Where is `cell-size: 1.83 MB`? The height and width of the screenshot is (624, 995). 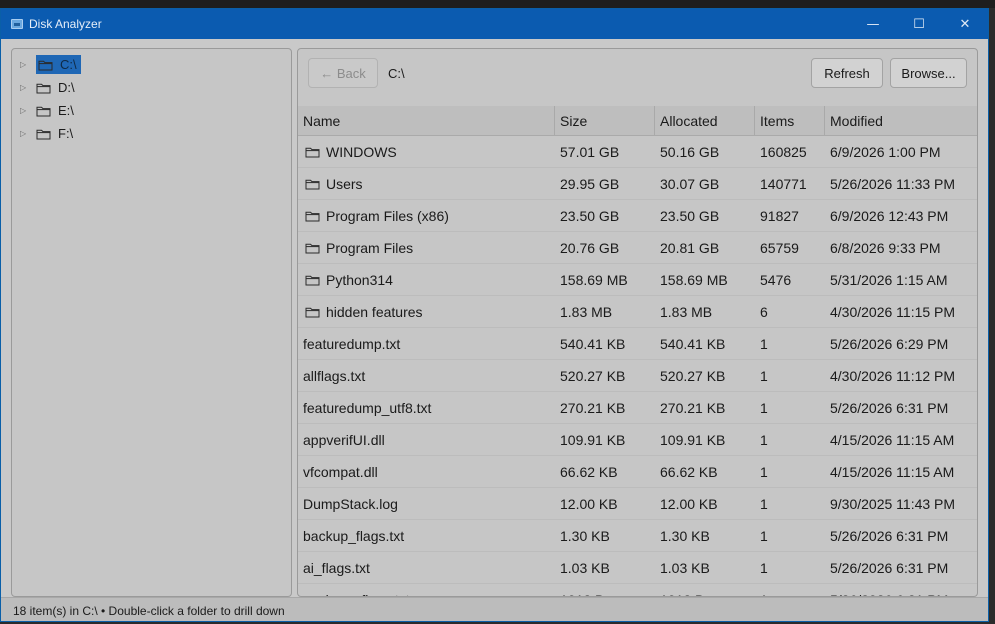
cell-size: 1.83 MB is located at coordinates (605, 311).